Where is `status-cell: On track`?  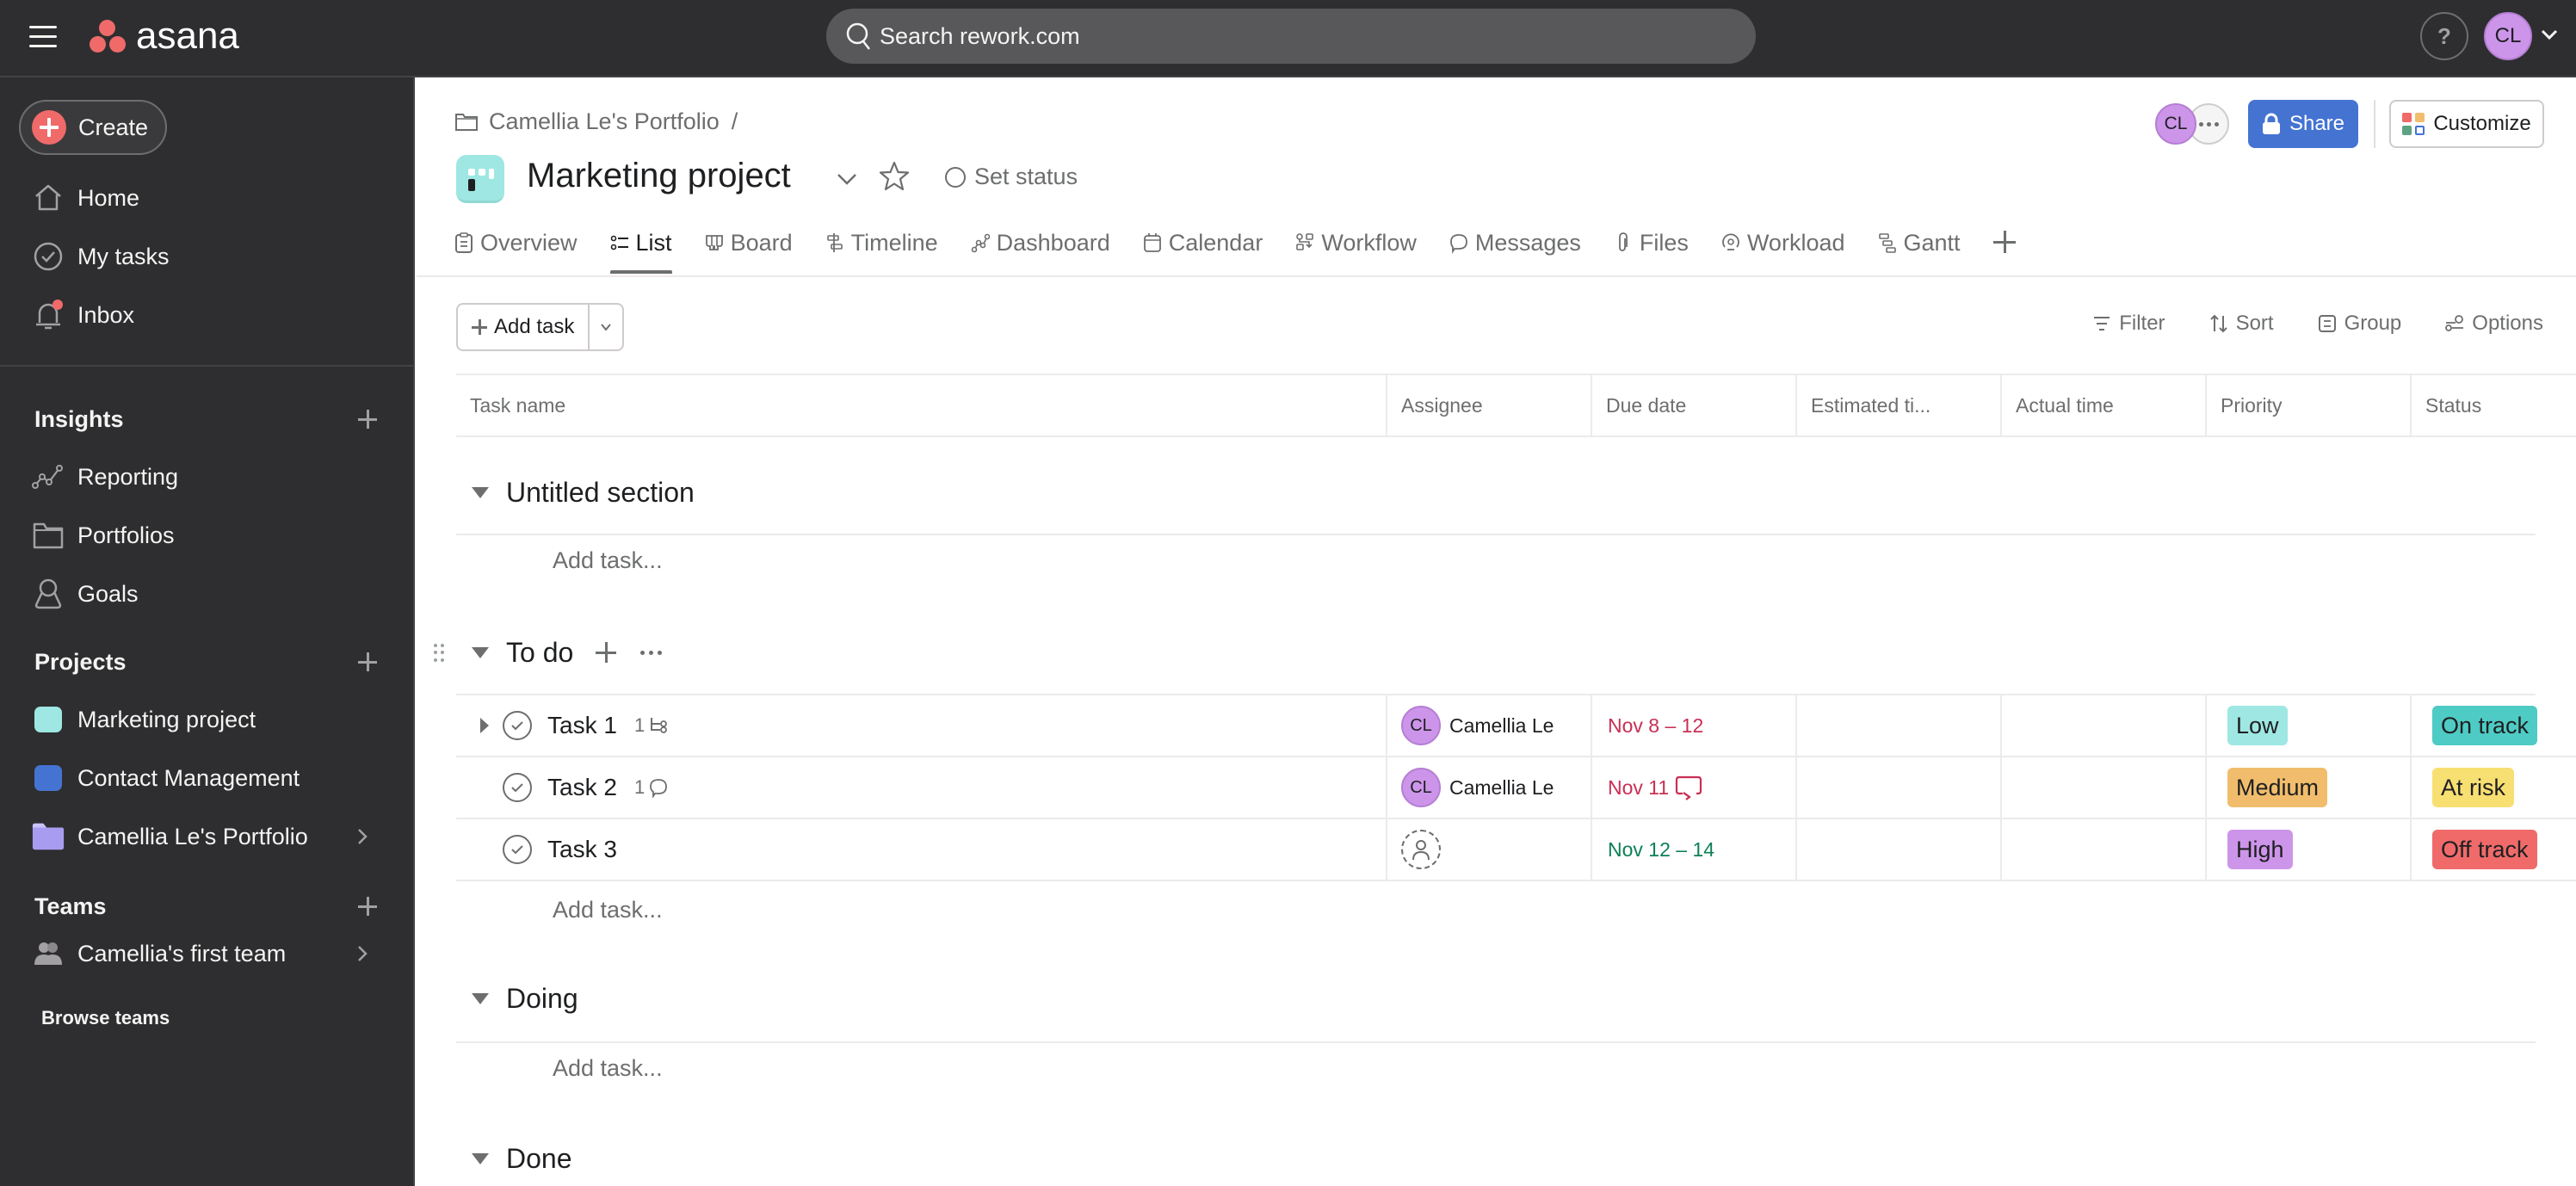
status-cell: On track is located at coordinates (2494, 725).